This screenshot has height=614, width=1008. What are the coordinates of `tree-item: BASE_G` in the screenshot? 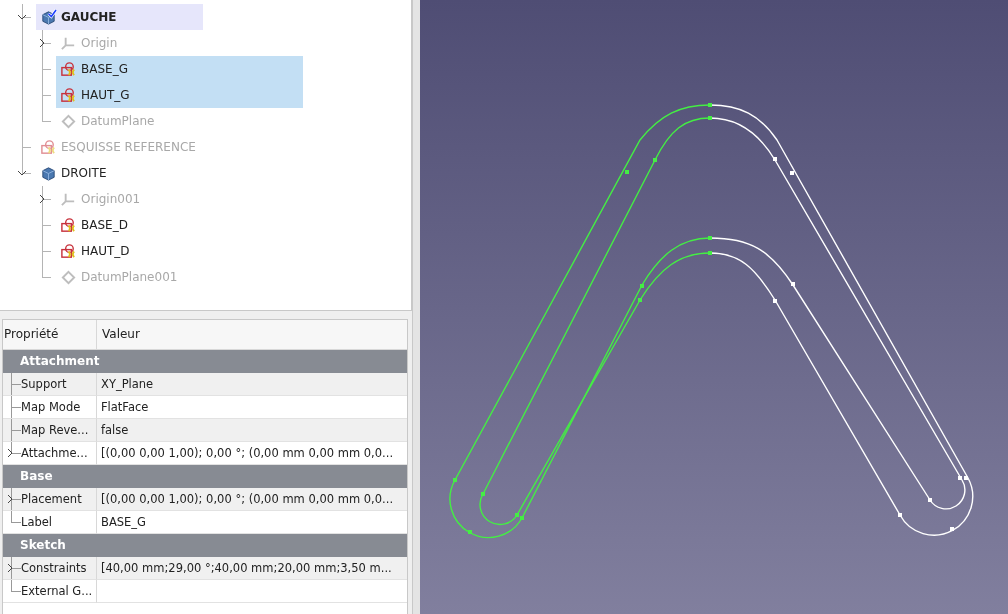 It's located at (179, 69).